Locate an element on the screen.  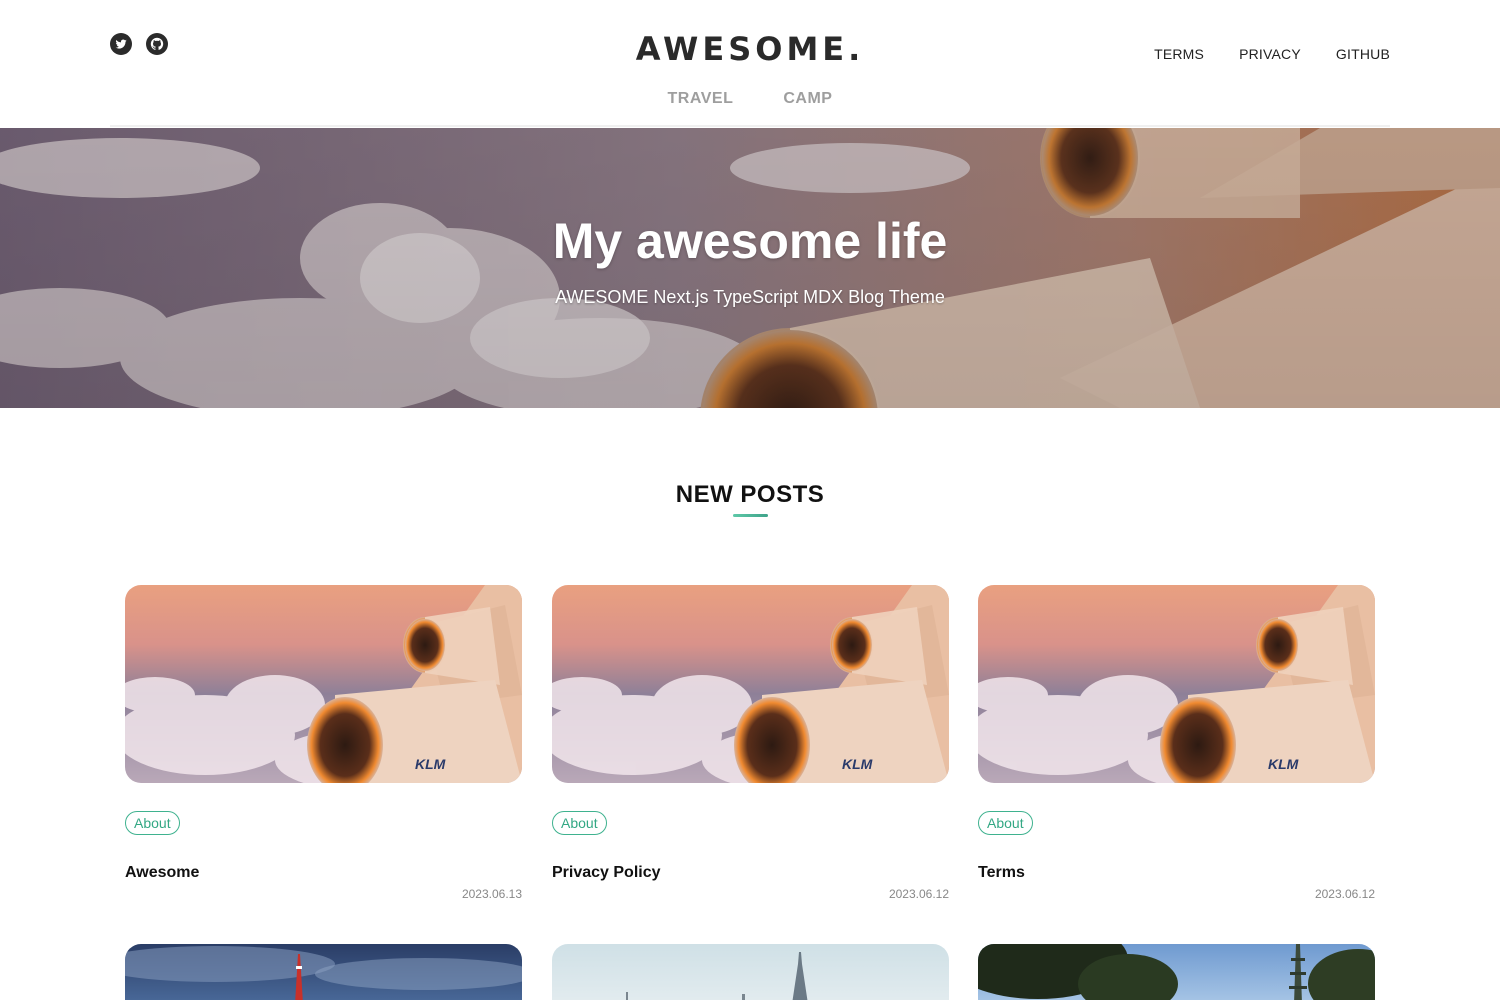
hero-title: My awesome life is located at coordinates (750, 241).